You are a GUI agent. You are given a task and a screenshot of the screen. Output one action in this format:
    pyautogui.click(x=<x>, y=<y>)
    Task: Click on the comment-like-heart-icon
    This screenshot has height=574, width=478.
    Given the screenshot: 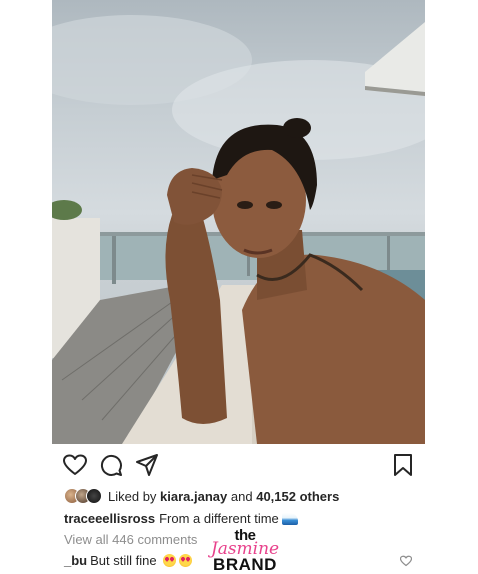 What is the action you would take?
    pyautogui.click(x=406, y=561)
    